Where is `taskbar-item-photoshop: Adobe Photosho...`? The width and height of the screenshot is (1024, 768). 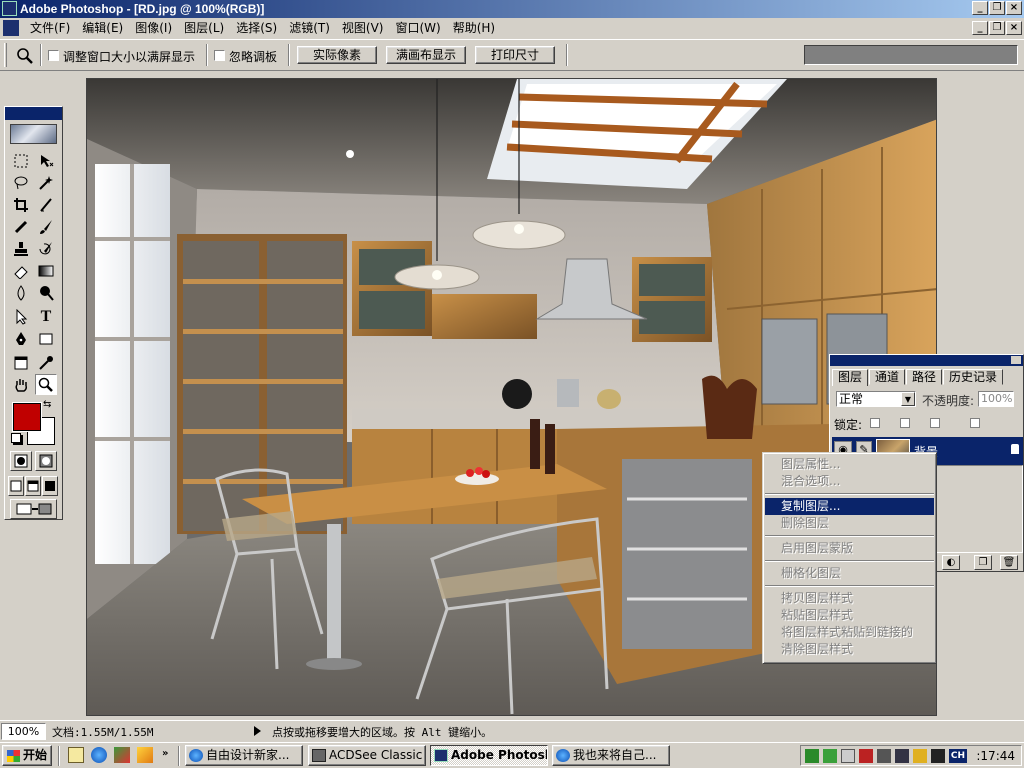 taskbar-item-photoshop: Adobe Photosho... is located at coordinates (489, 755).